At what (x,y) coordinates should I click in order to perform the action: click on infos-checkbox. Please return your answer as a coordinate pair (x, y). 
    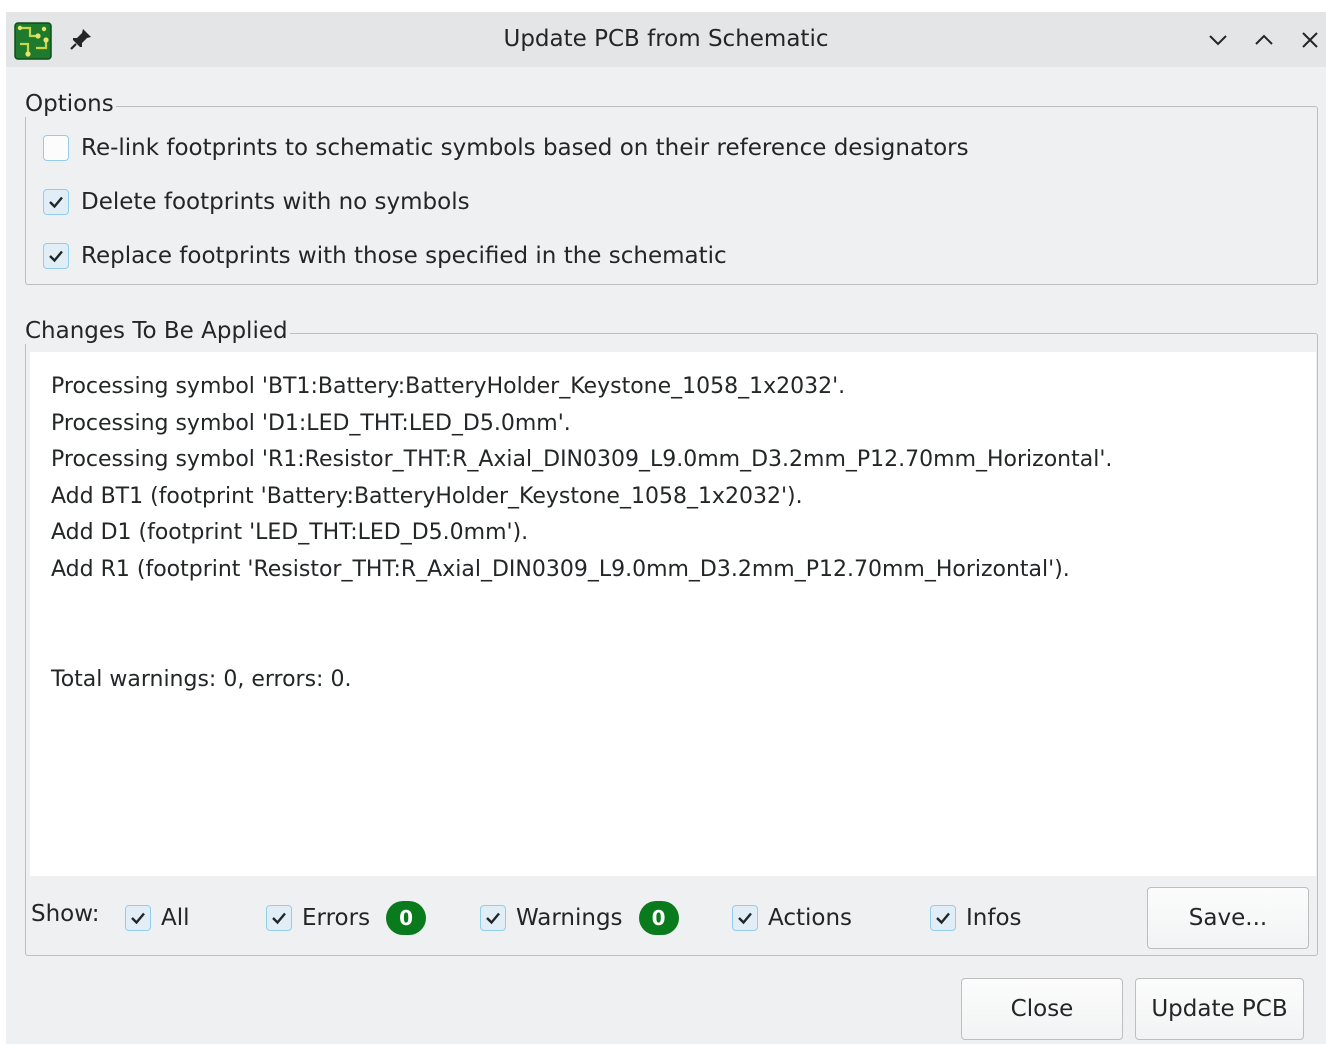
    Looking at the image, I should click on (943, 918).